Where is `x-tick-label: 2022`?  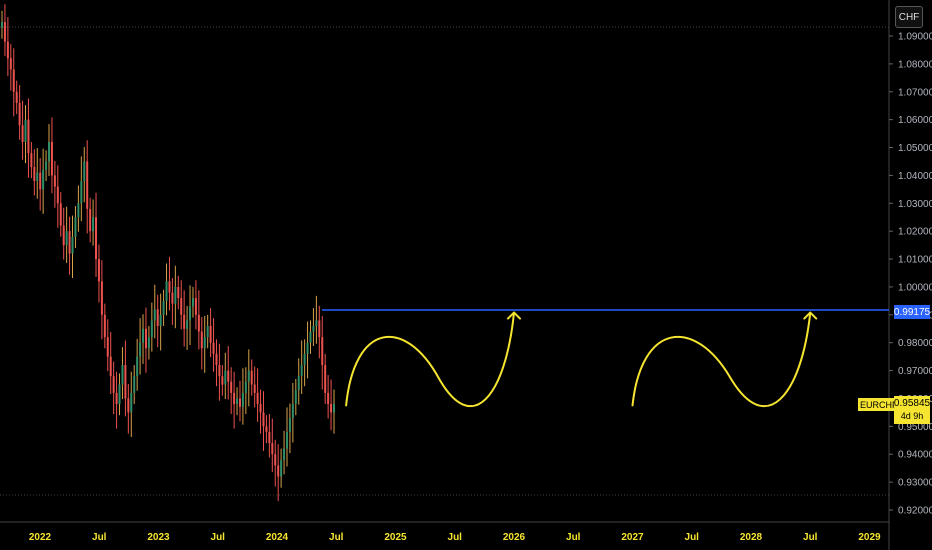 x-tick-label: 2022 is located at coordinates (40, 537).